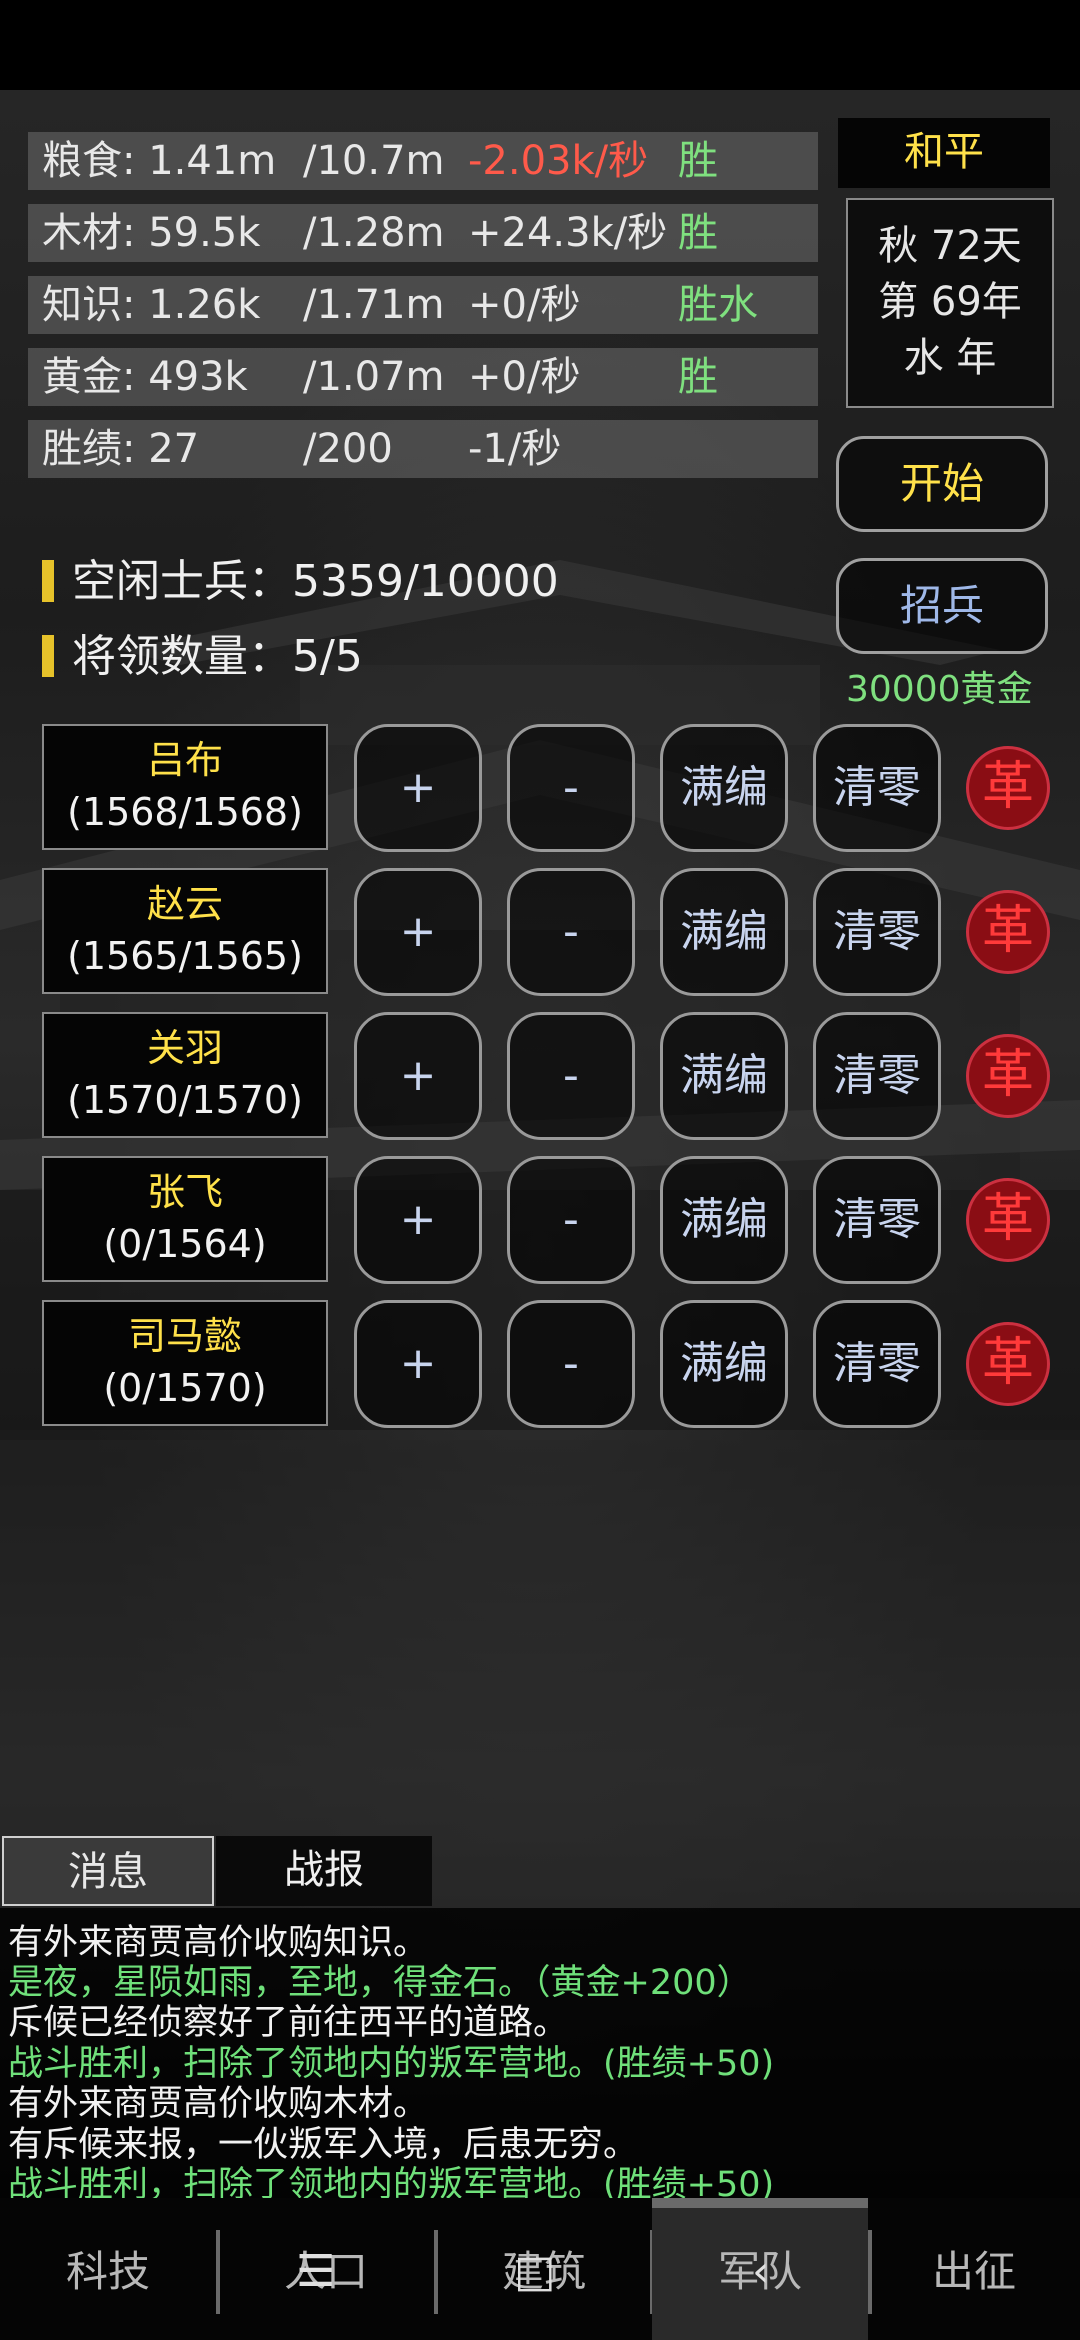  Describe the element at coordinates (950, 358) in the screenshot. I see `year-element: 水 年` at that location.